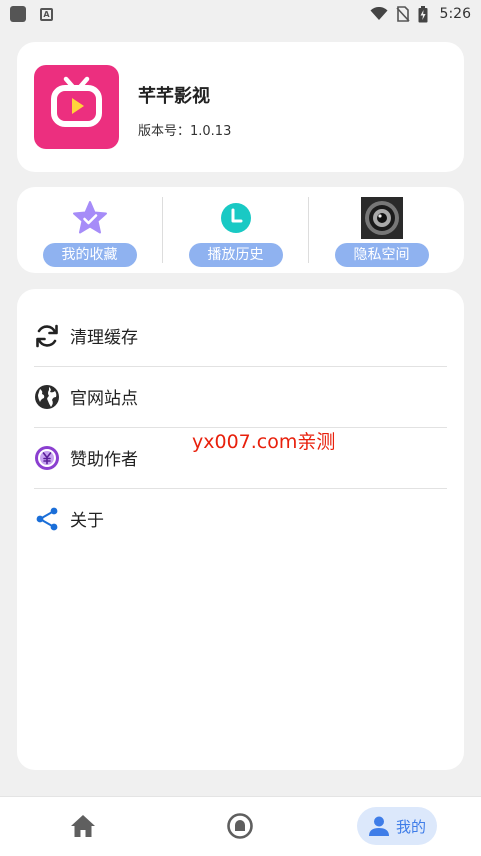  I want to click on yuan-coin-icon, so click(47, 458).